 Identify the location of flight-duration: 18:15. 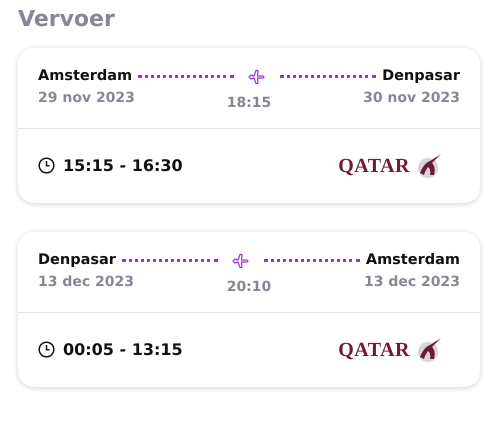
(249, 103).